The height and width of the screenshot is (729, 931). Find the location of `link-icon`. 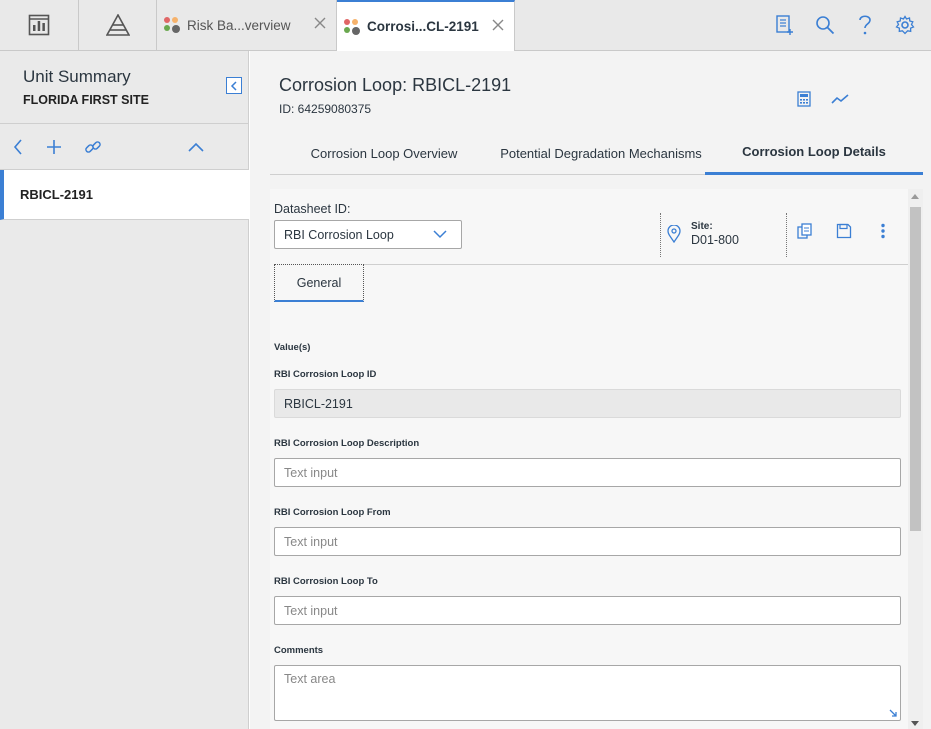

link-icon is located at coordinates (93, 147).